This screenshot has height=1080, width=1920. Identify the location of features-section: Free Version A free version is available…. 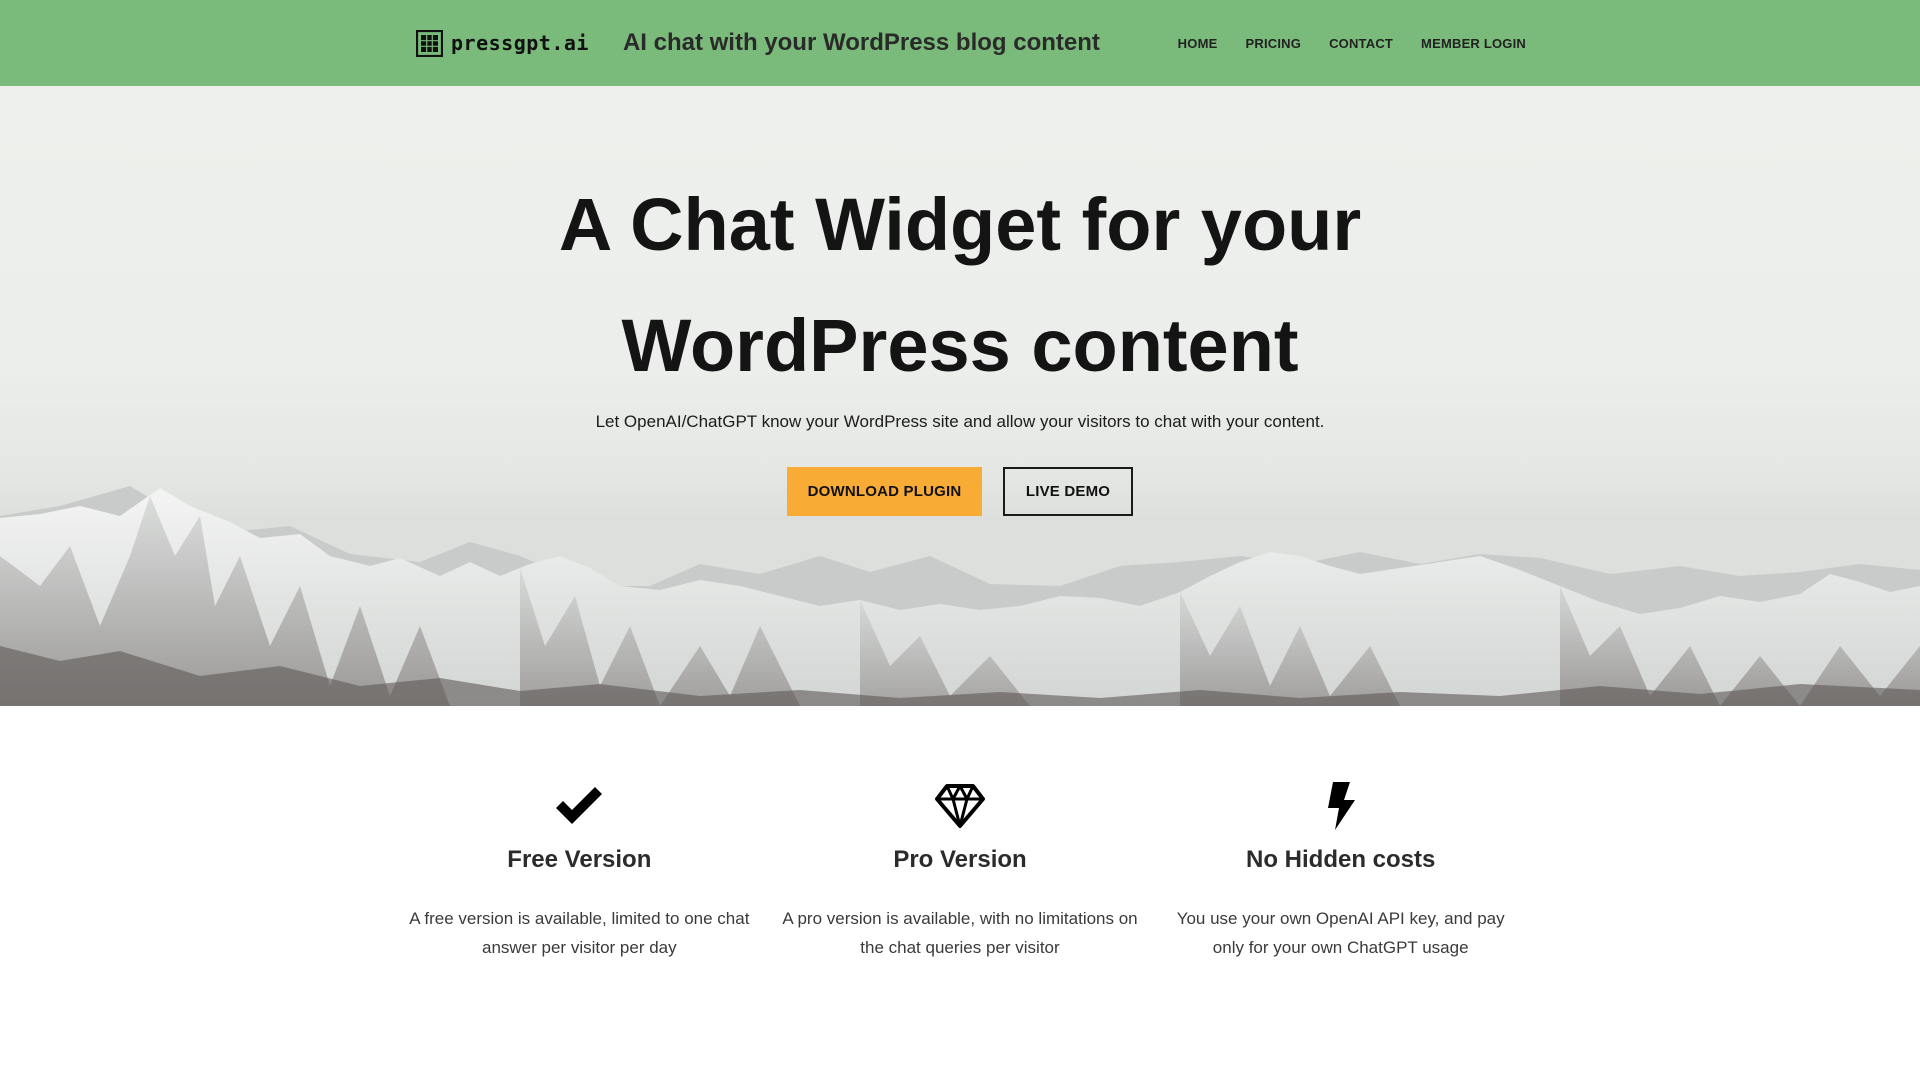
(960, 871).